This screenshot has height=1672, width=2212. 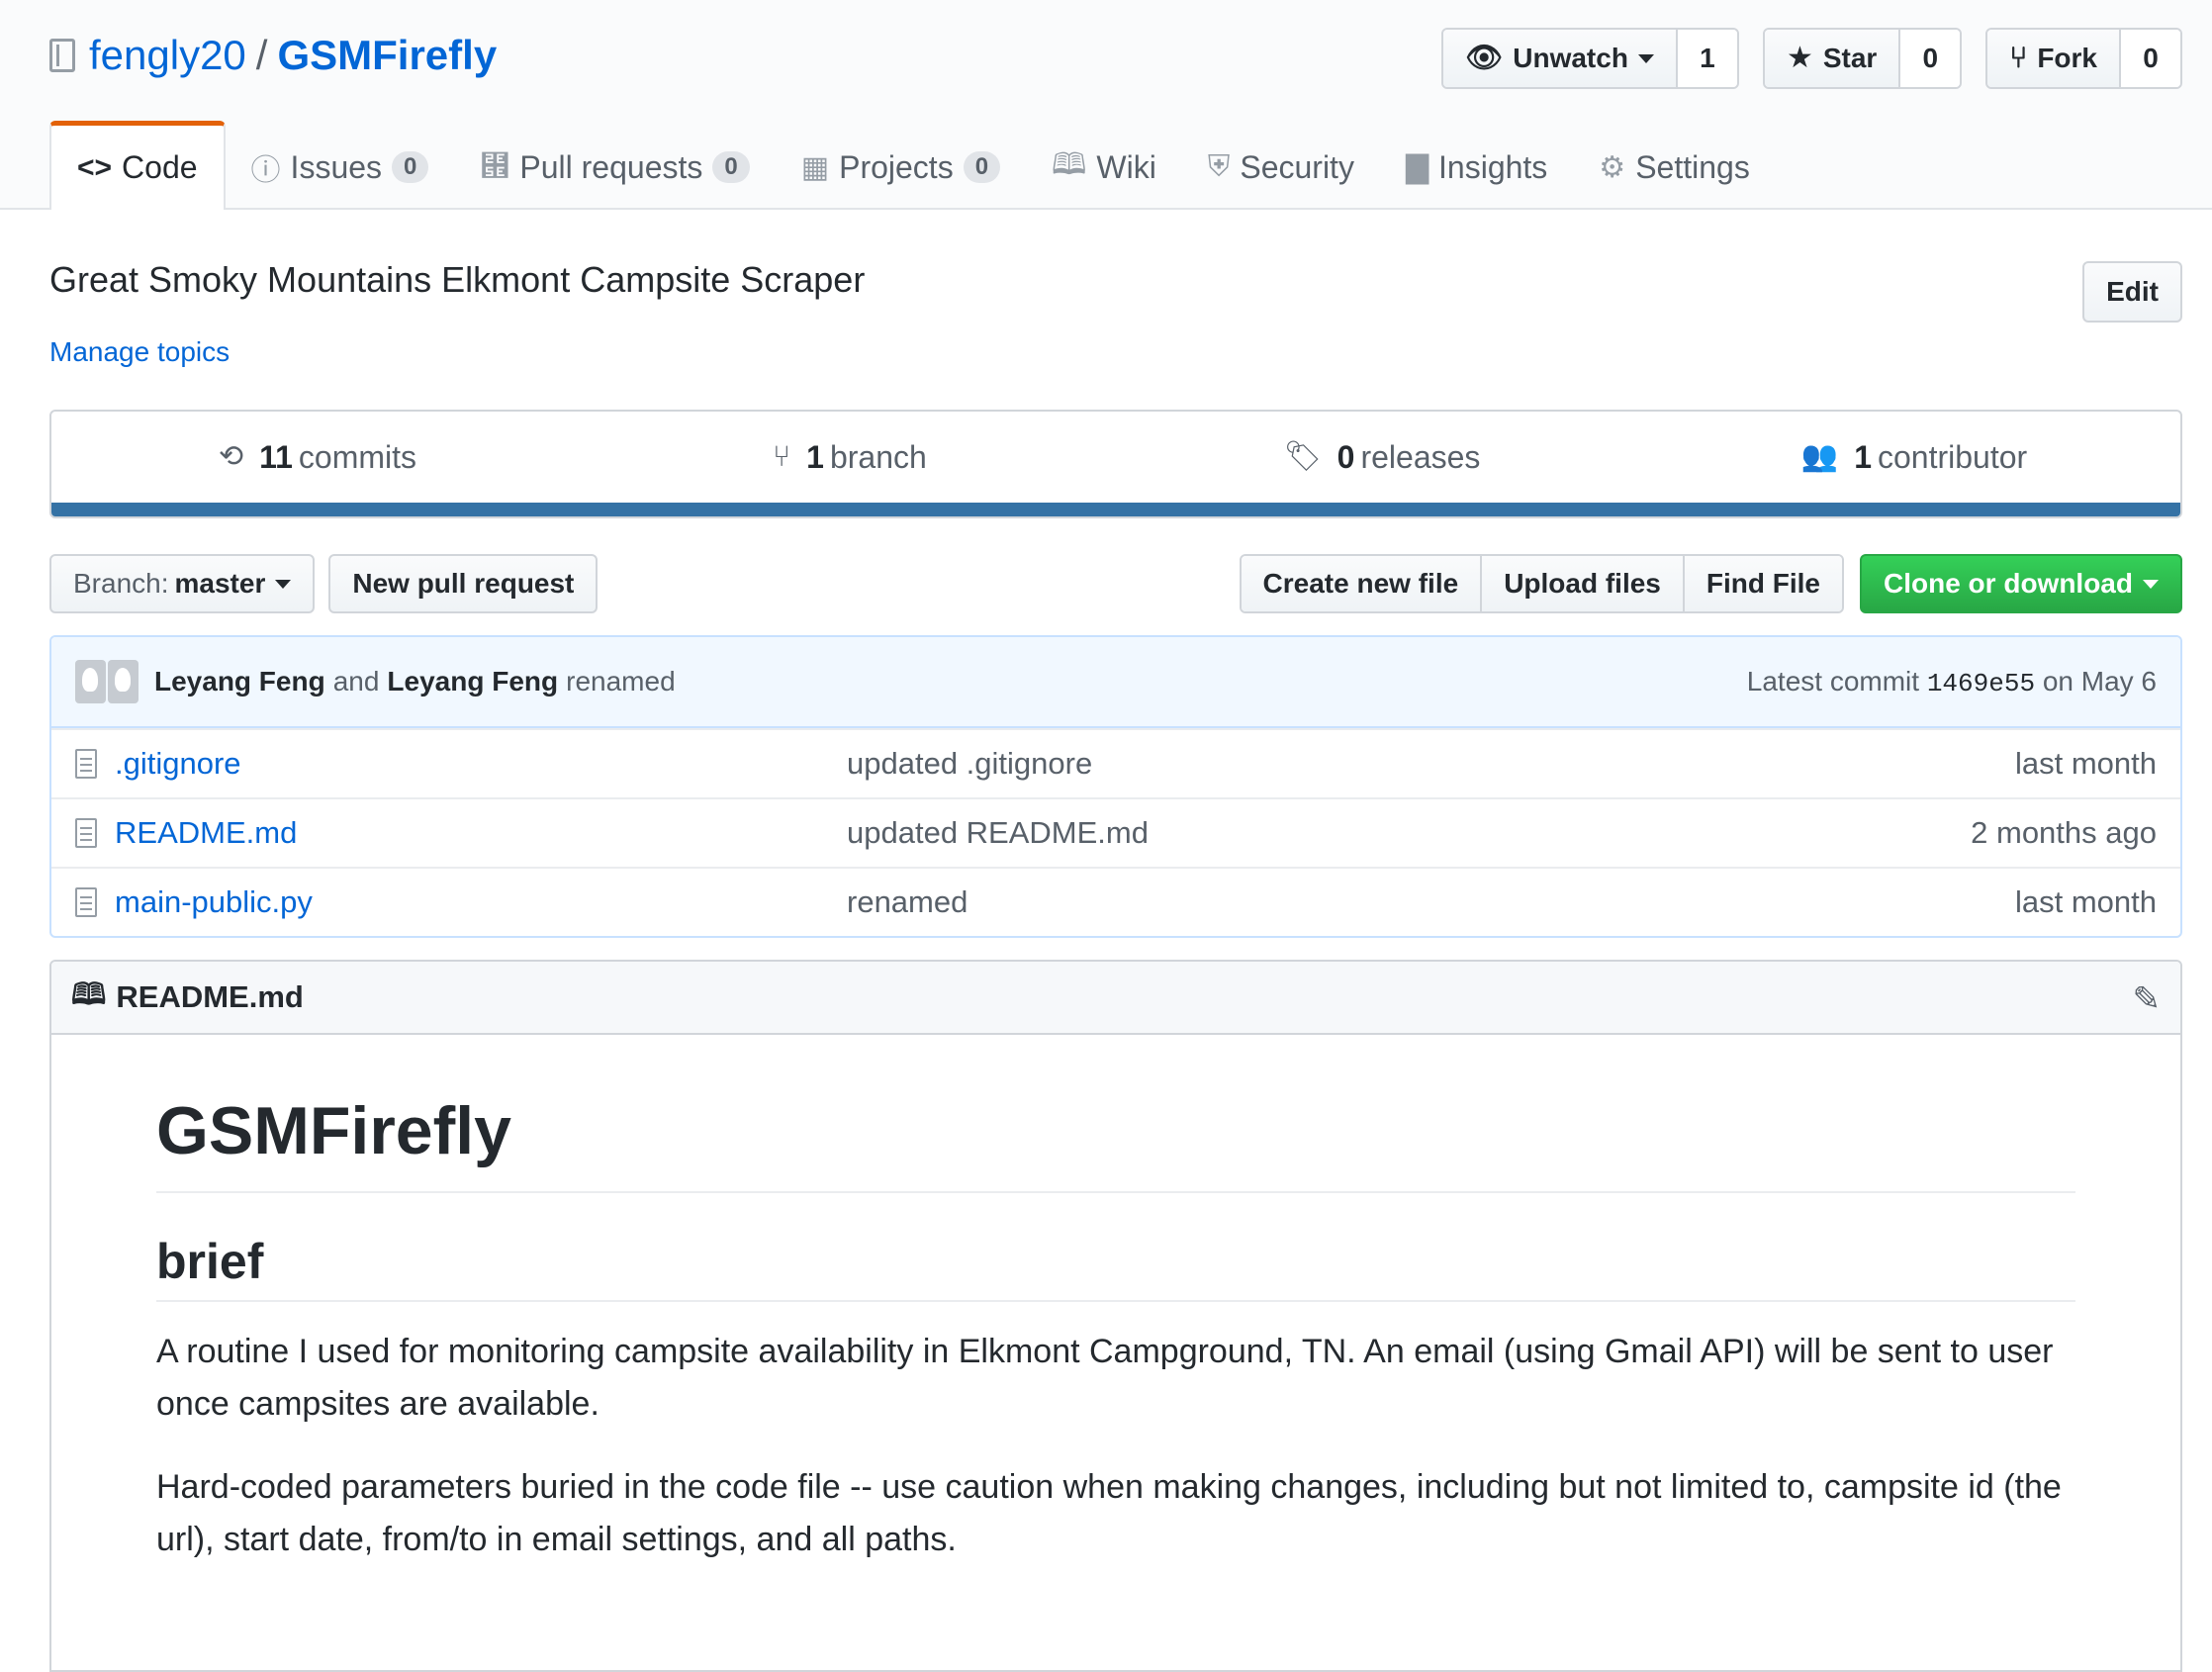 I want to click on branch-select-button: Branch: master, so click(x=183, y=584).